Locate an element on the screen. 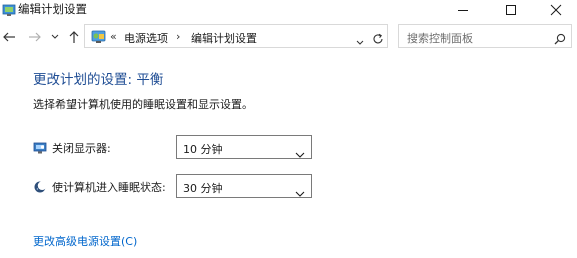 This screenshot has width=577, height=258. back-arrow-icon is located at coordinates (9, 37).